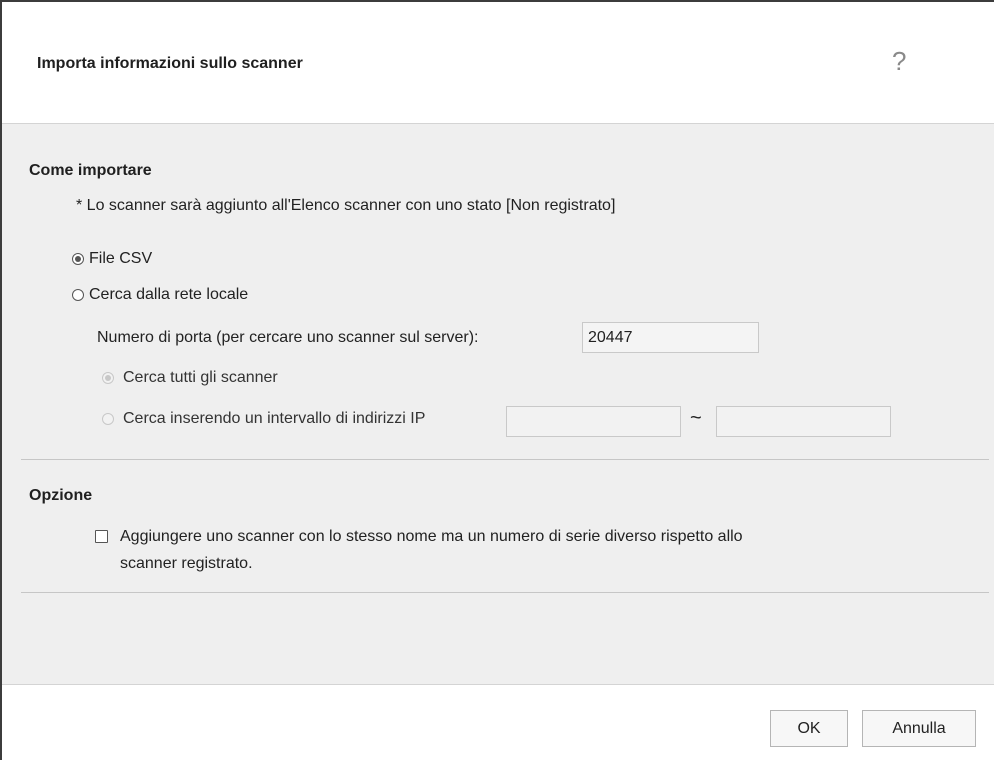  Describe the element at coordinates (120, 259) in the screenshot. I see `radio-csv-file-label: File CSV` at that location.